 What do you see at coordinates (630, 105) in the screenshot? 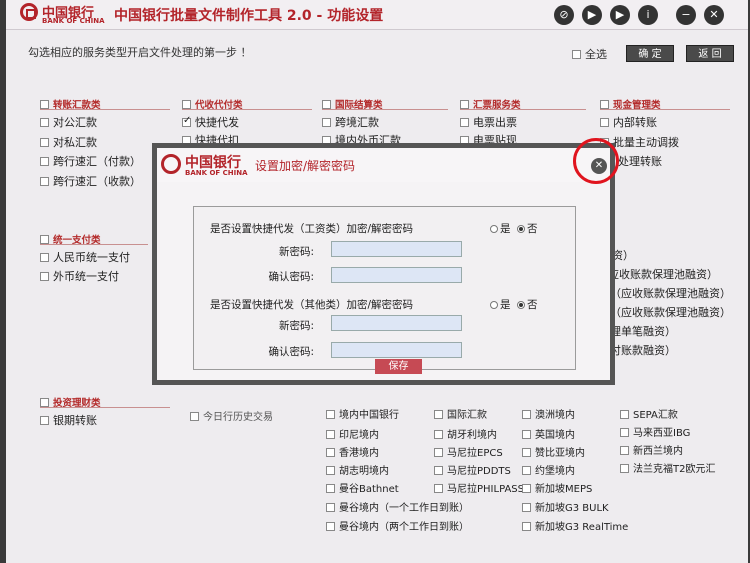
I see `section-title-cash: 现金管理类` at bounding box center [630, 105].